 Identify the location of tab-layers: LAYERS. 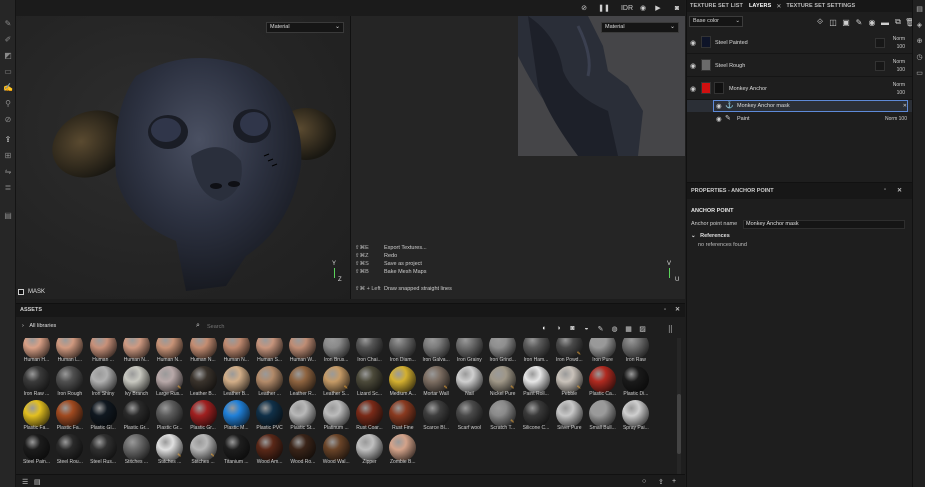
(760, 6).